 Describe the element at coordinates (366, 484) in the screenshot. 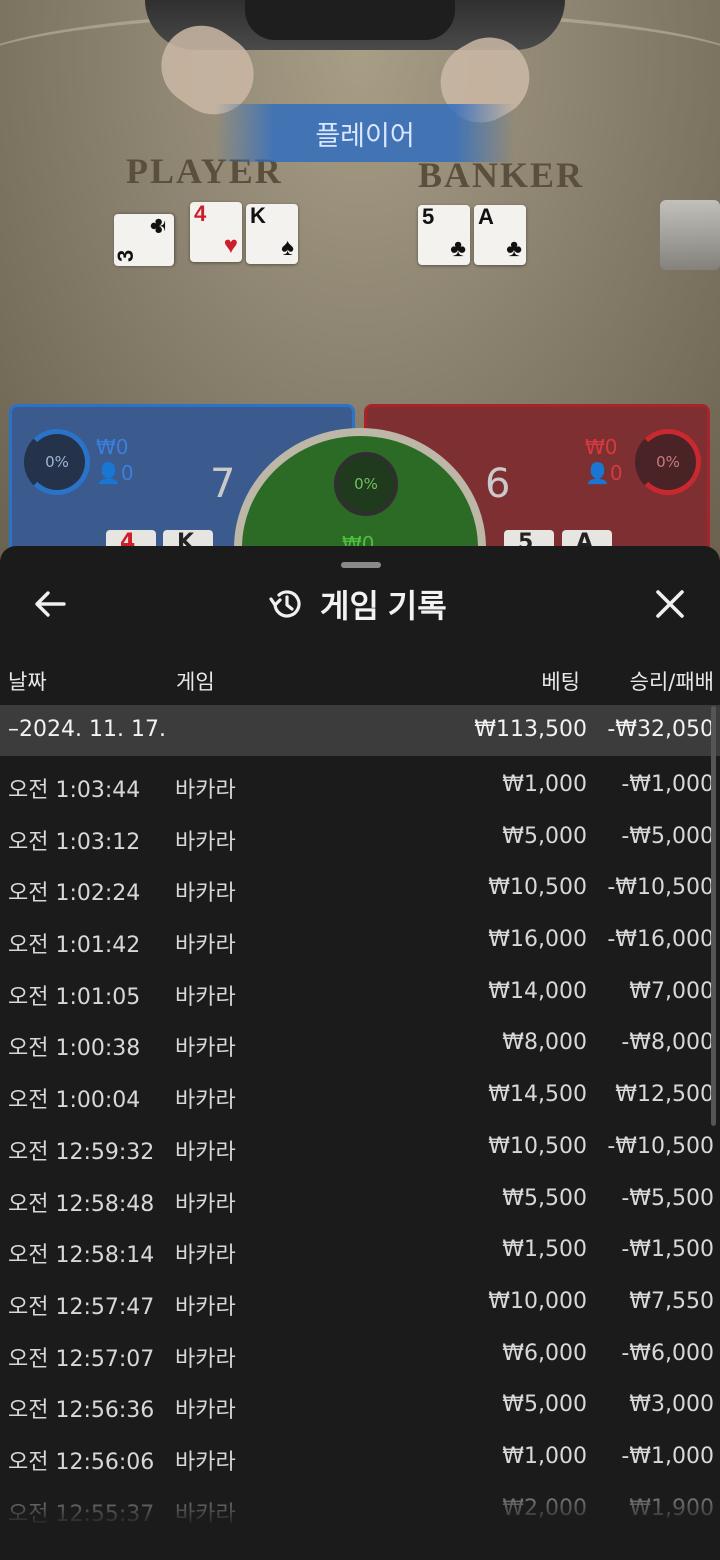

I see `tie-percent-ring: 0%` at that location.